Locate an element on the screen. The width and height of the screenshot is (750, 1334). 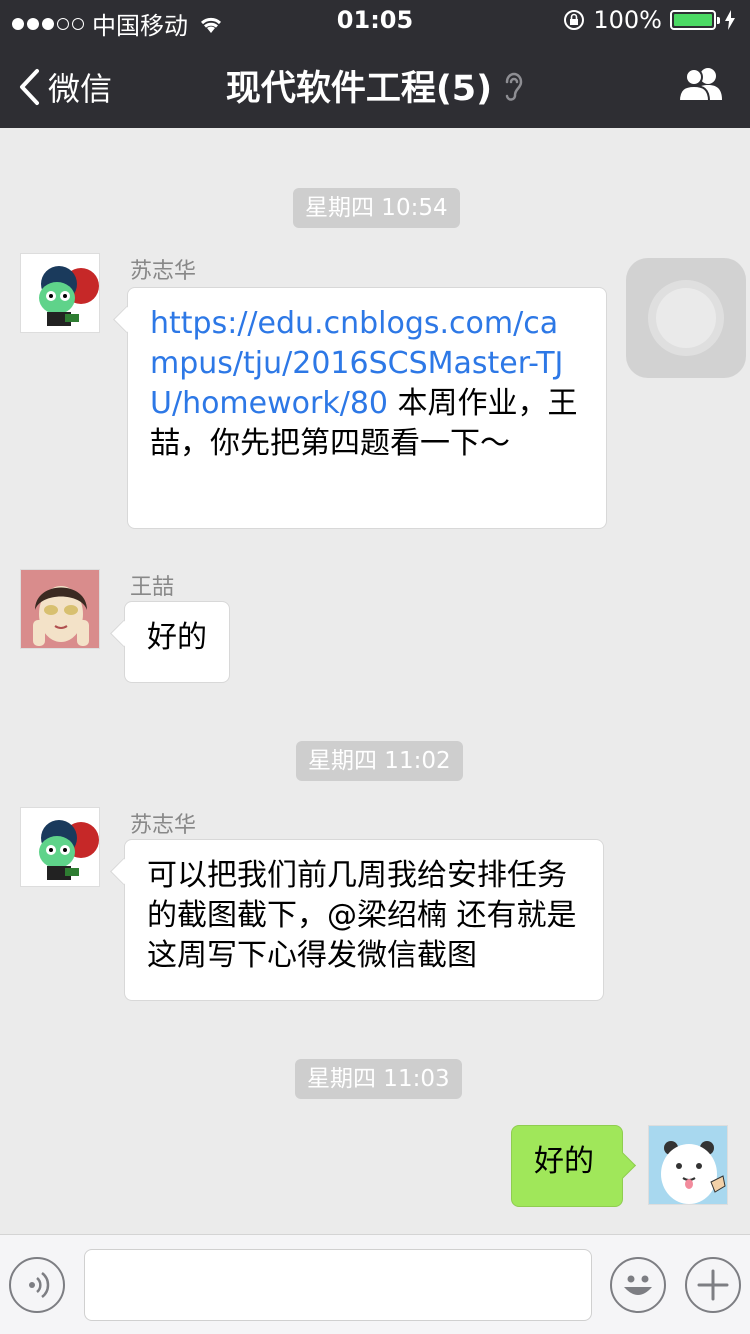
emoji-icon is located at coordinates (638, 1285).